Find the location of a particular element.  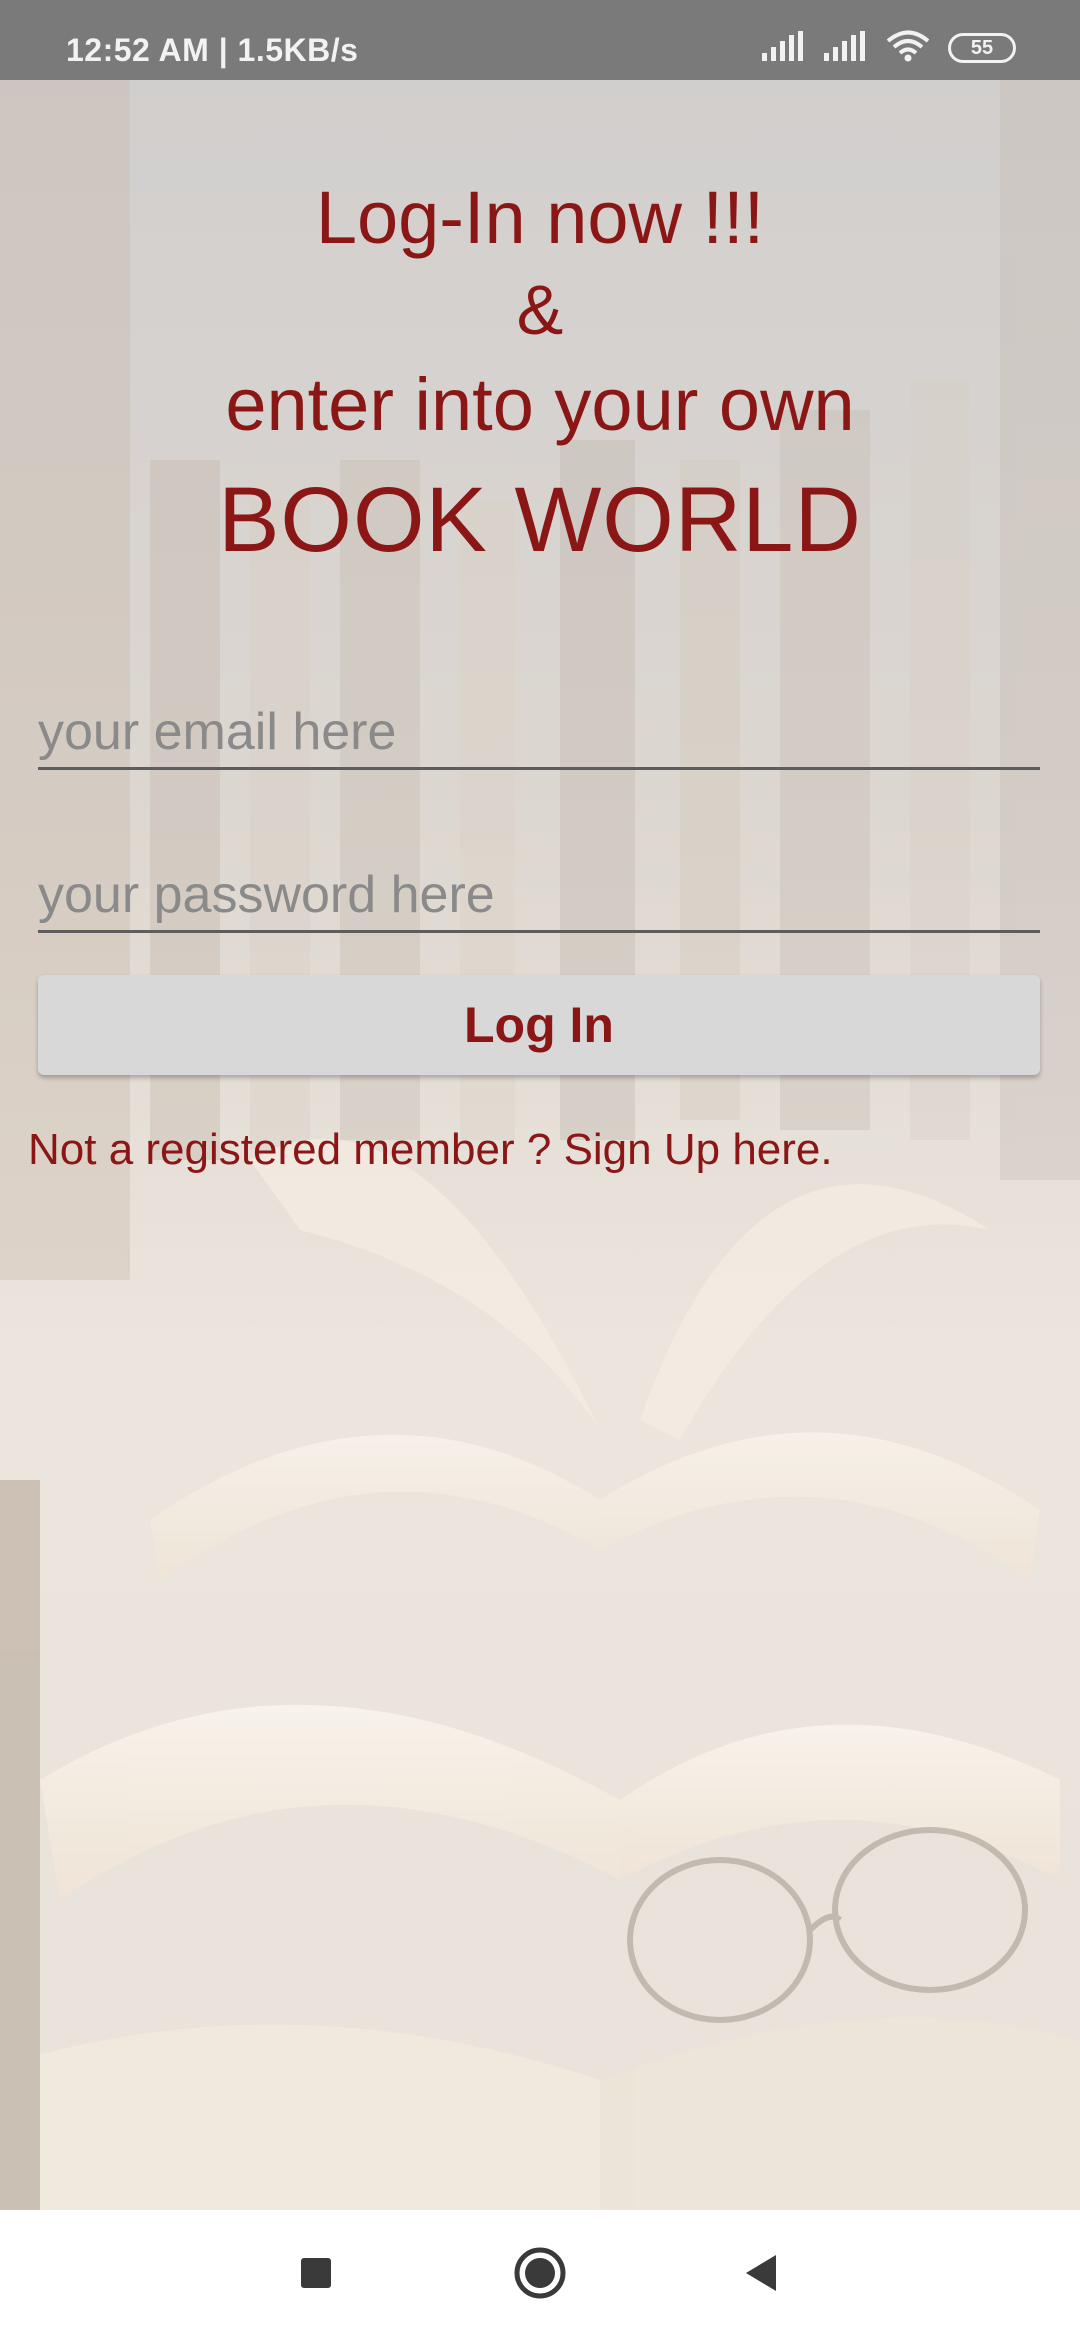

email-input is located at coordinates (539, 732).